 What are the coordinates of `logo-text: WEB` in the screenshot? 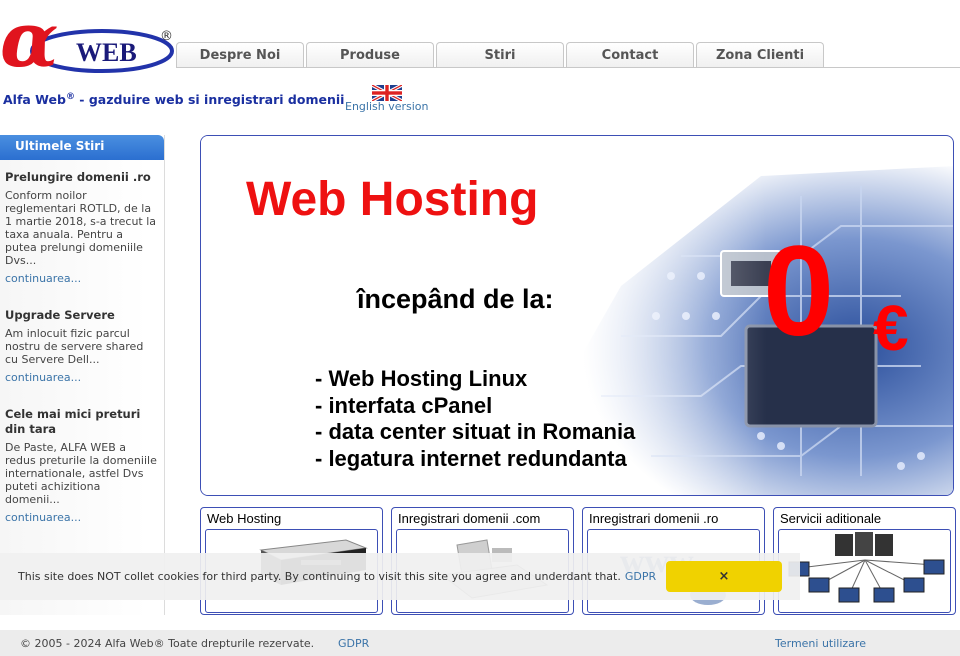 It's located at (106, 52).